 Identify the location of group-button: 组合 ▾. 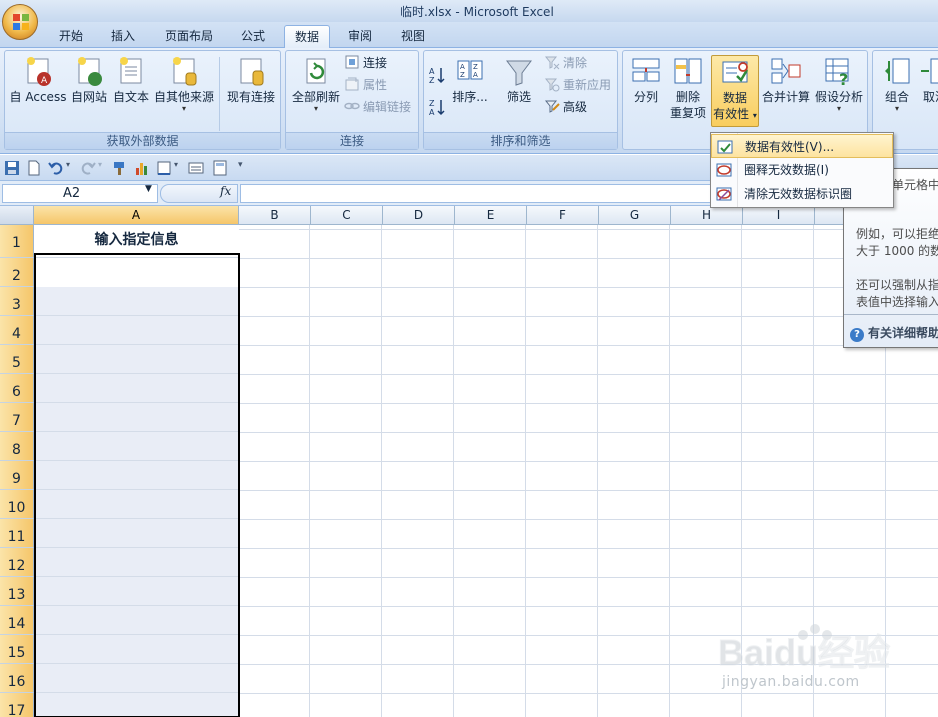
(897, 91).